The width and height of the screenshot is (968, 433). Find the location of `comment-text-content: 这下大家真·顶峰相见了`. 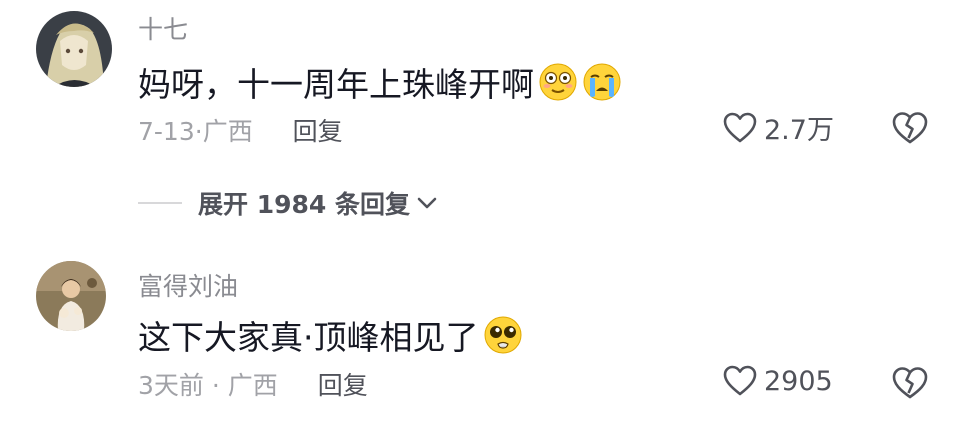

comment-text-content: 这下大家真·顶峰相见了 is located at coordinates (308, 337).